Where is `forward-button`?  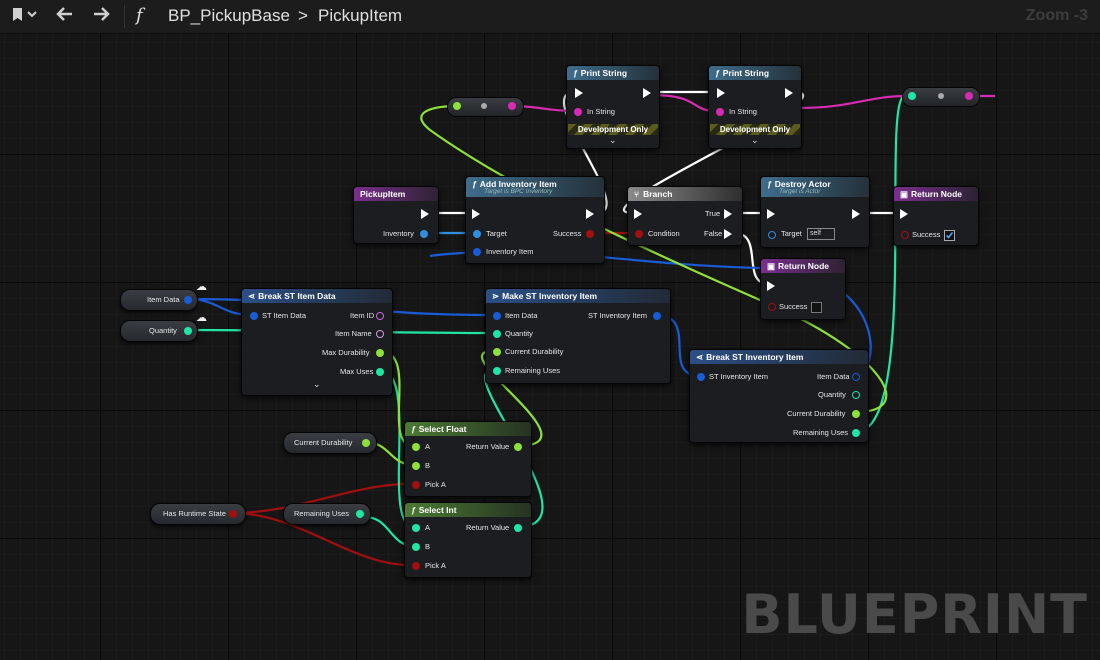 forward-button is located at coordinates (101, 16).